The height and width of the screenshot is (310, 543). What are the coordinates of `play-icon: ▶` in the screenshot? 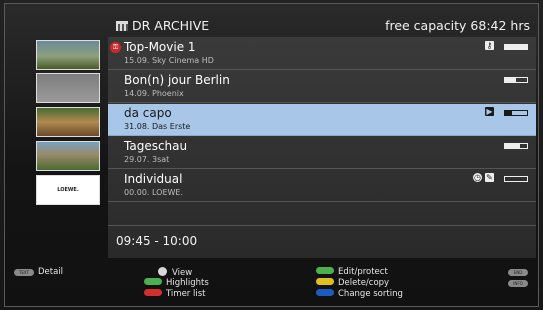 It's located at (489, 111).